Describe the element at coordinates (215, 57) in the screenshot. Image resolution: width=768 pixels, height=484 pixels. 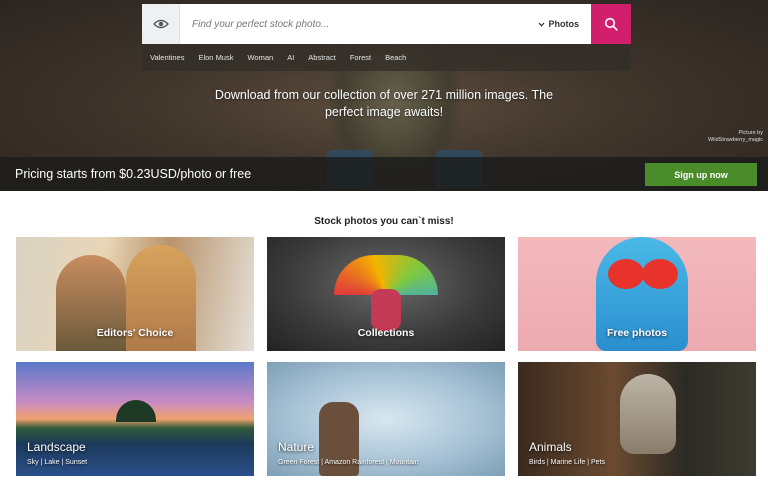
I see `tag-elon-musk: Elon Musk` at that location.